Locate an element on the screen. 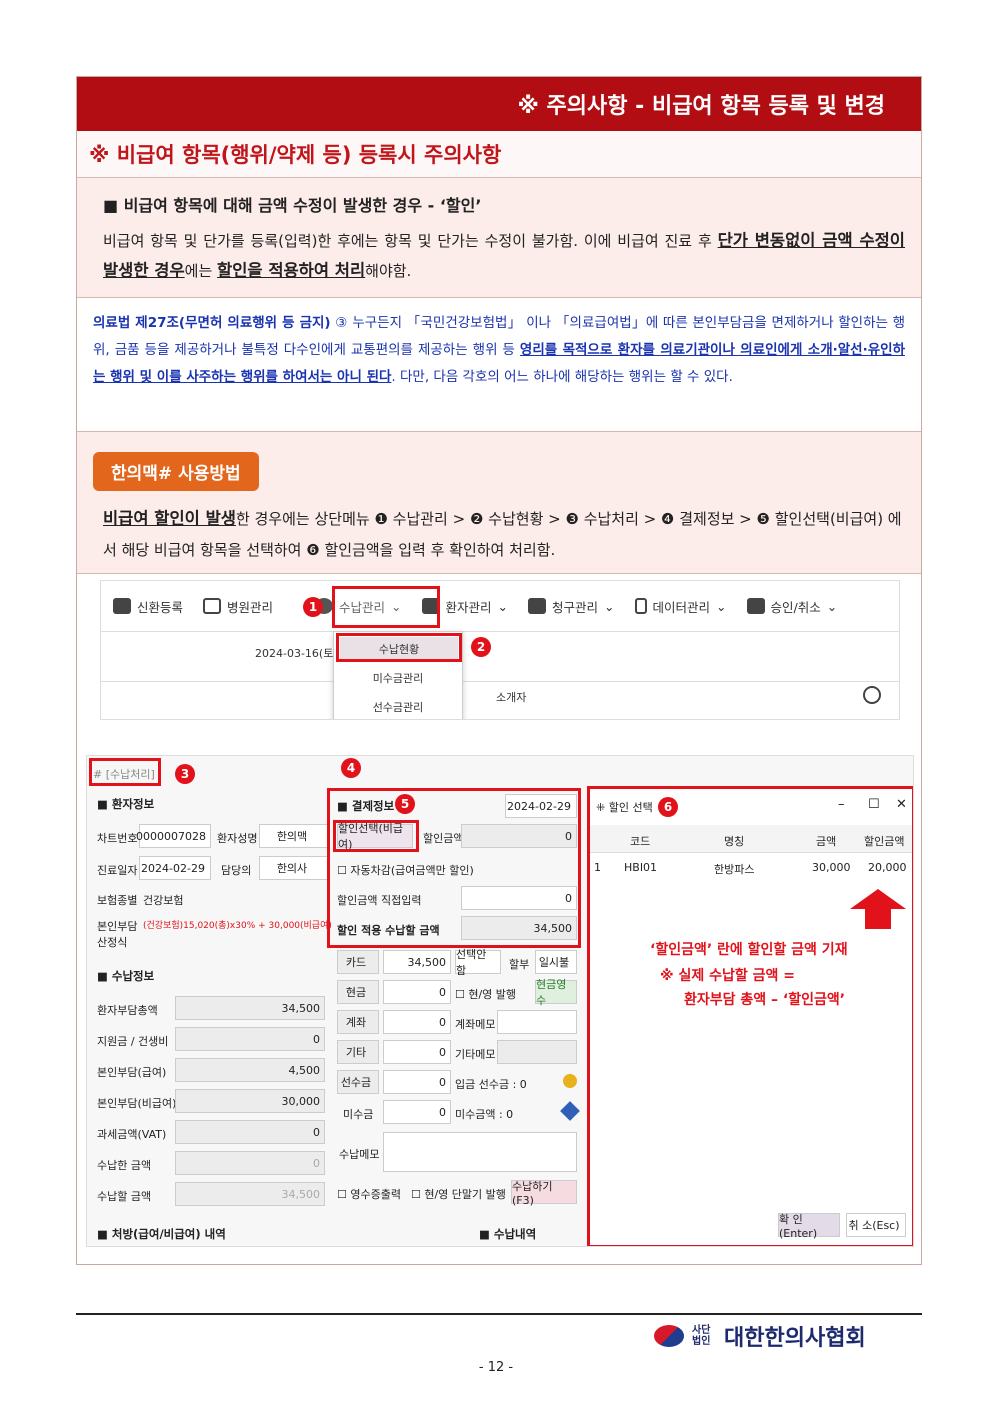 This screenshot has height=1403, width=992. doctor-field: 한의사 is located at coordinates (294, 868).